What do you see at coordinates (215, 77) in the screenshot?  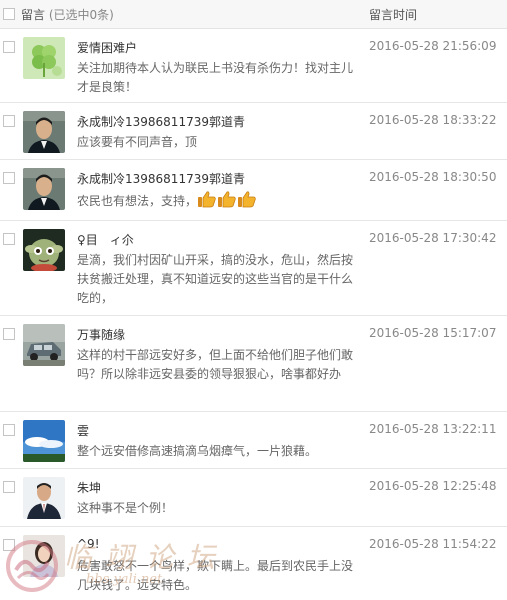 I see `comment-text: 关注加期待本人认为联民上书没有杀伤力！找对主儿才是良策！` at bounding box center [215, 77].